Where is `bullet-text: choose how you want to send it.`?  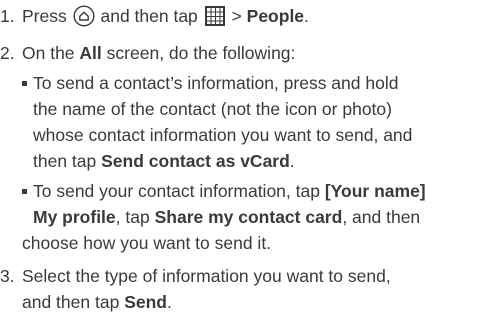 bullet-text: choose how you want to send it. is located at coordinates (147, 243).